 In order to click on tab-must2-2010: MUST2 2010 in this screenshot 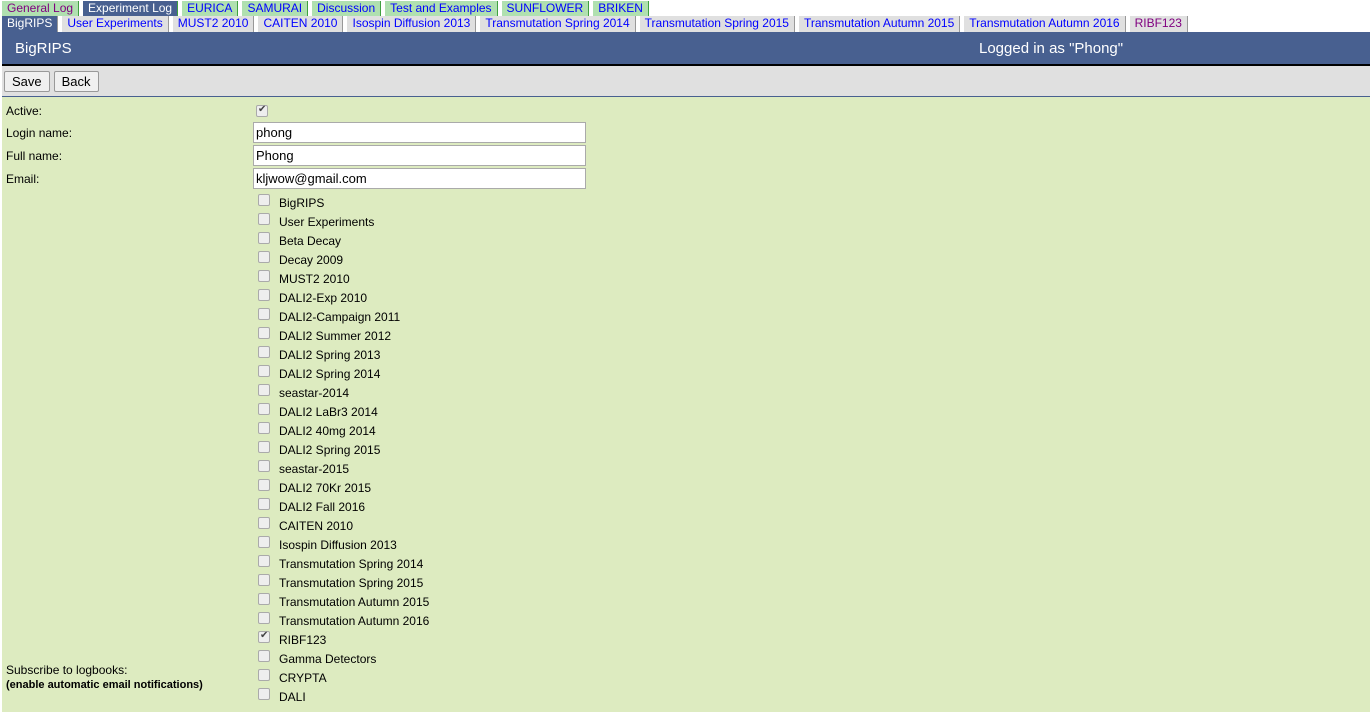, I will do `click(213, 24)`.